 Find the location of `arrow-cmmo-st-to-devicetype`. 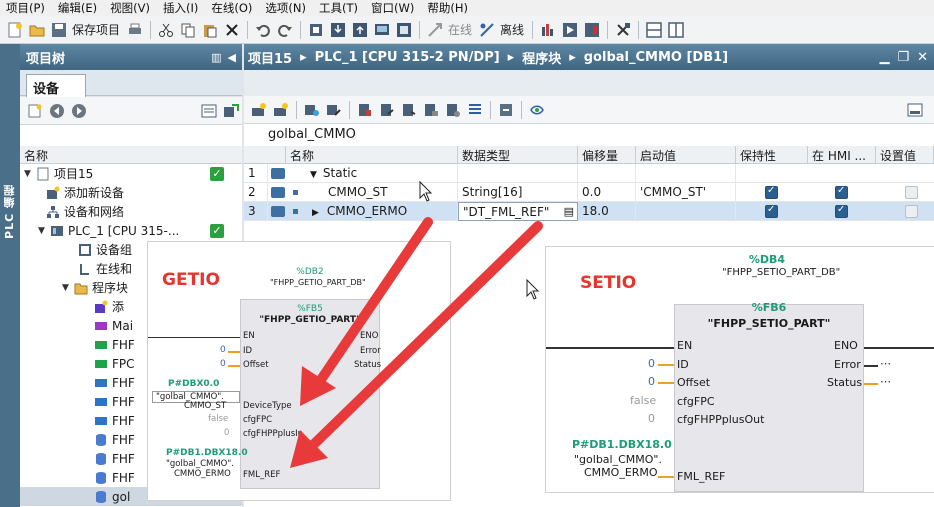

arrow-cmmo-st-to-devicetype is located at coordinates (366, 311).